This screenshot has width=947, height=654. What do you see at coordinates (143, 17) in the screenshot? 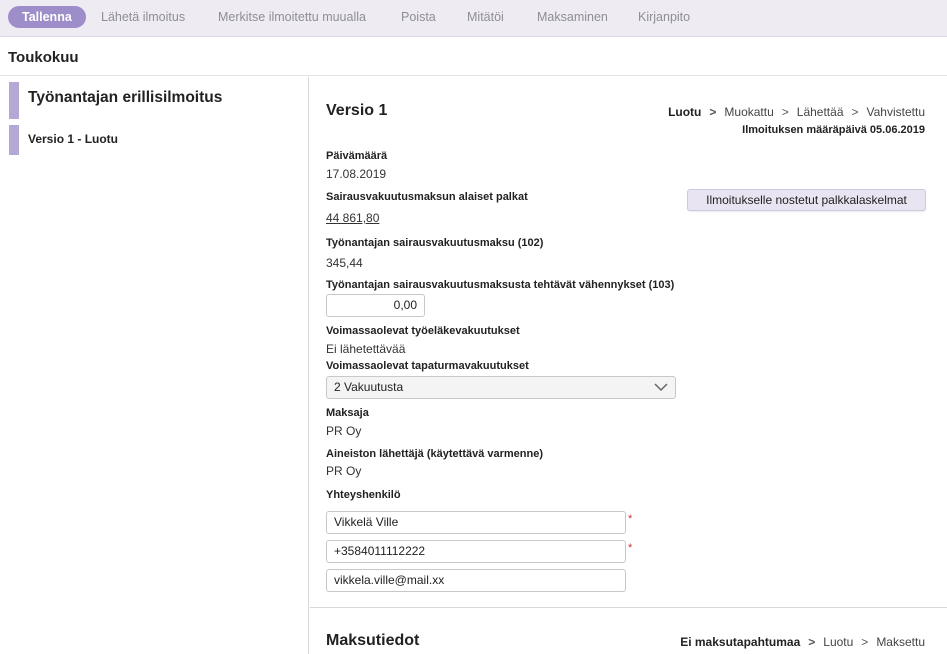
I see `send-notification-button: Lähetä ilmoitus` at bounding box center [143, 17].